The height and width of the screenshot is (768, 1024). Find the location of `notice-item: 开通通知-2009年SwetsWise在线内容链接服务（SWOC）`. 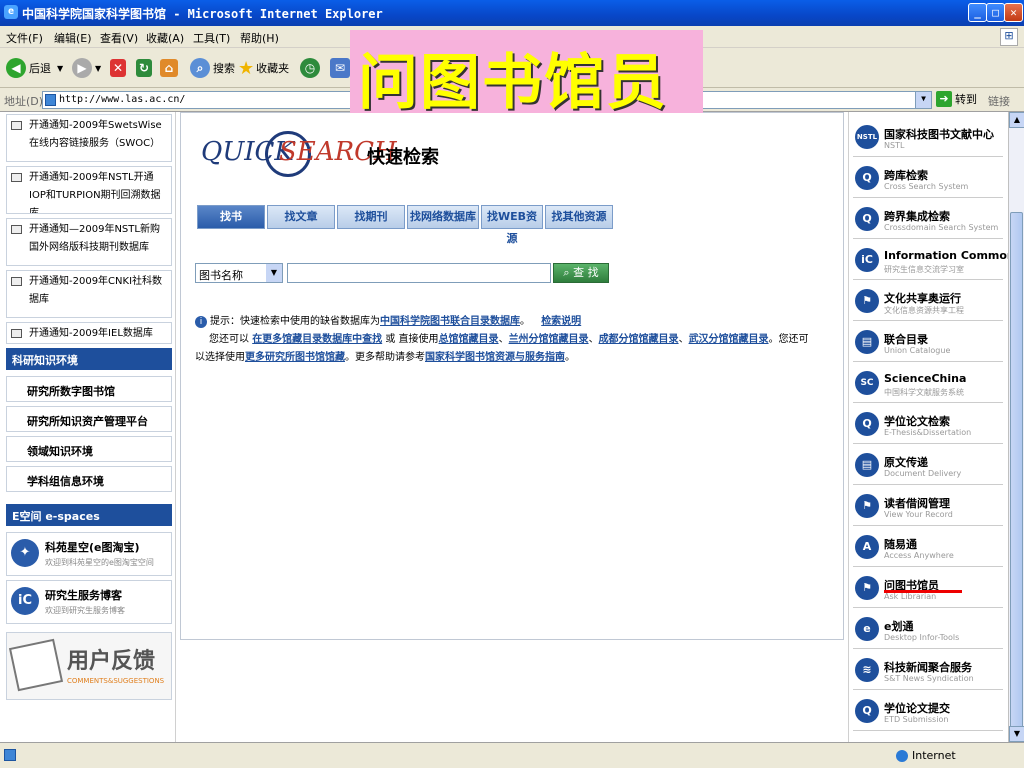

notice-item: 开通通知-2009年SwetsWise在线内容链接服务（SWOC） is located at coordinates (89, 138).